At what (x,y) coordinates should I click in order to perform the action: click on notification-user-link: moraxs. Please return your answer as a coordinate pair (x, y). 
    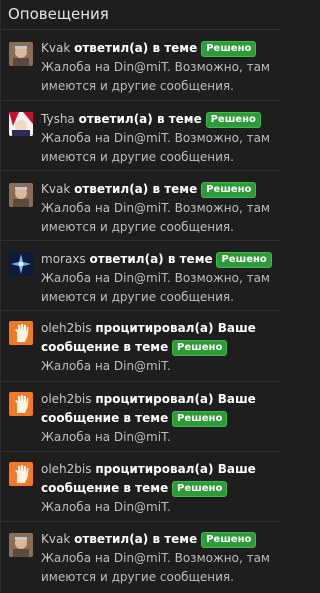
    Looking at the image, I should click on (63, 259).